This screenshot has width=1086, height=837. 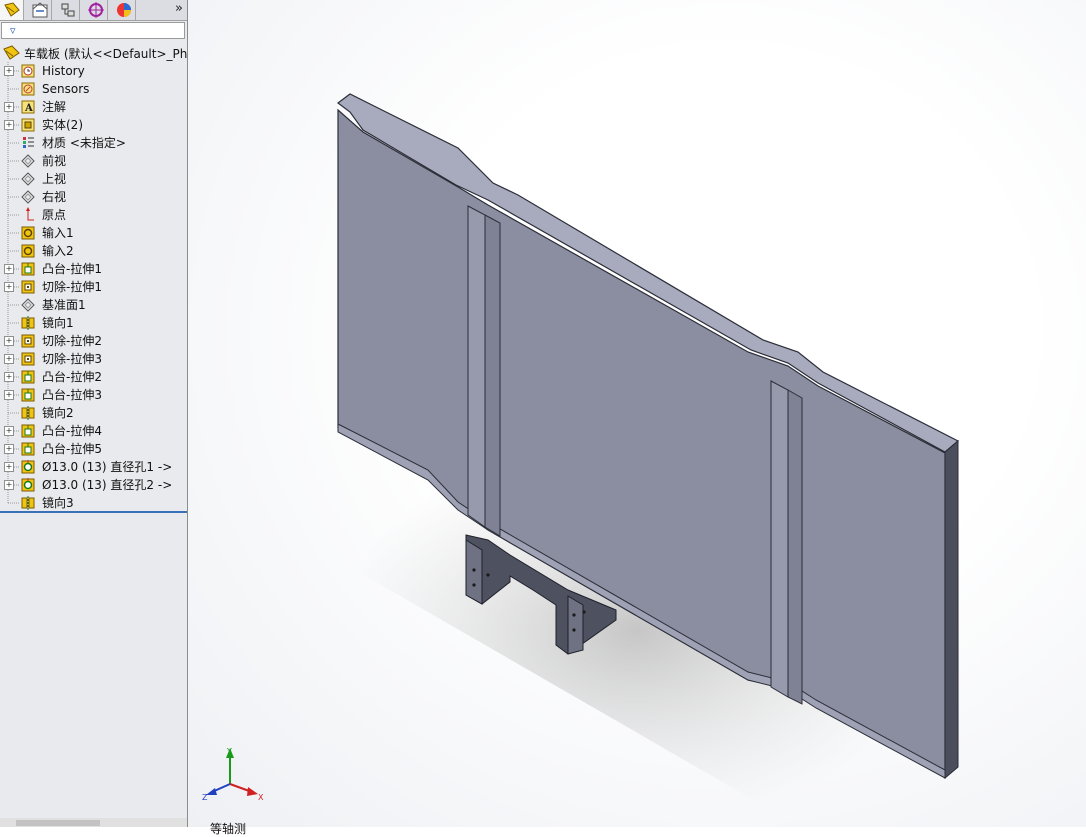 I want to click on horizontal-scrollbar, so click(x=93, y=822).